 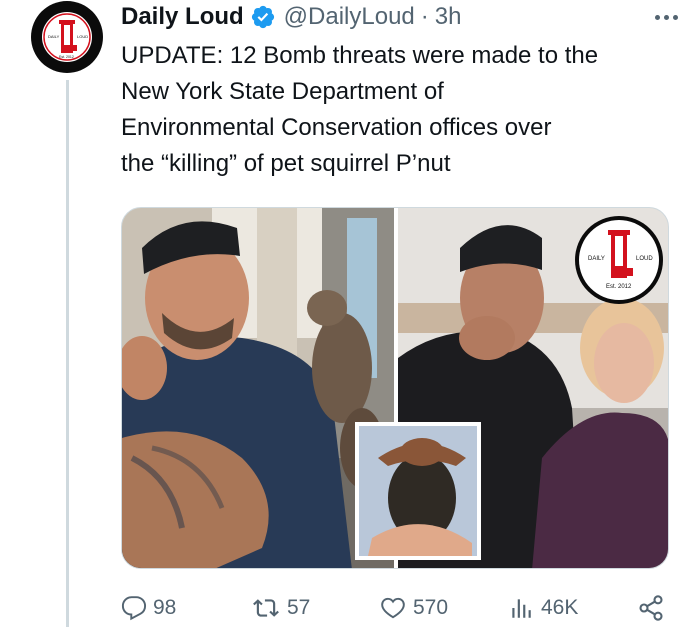 I want to click on daily-loud-logo-icon: DAILY LOUD Est. 2012, so click(x=67, y=37).